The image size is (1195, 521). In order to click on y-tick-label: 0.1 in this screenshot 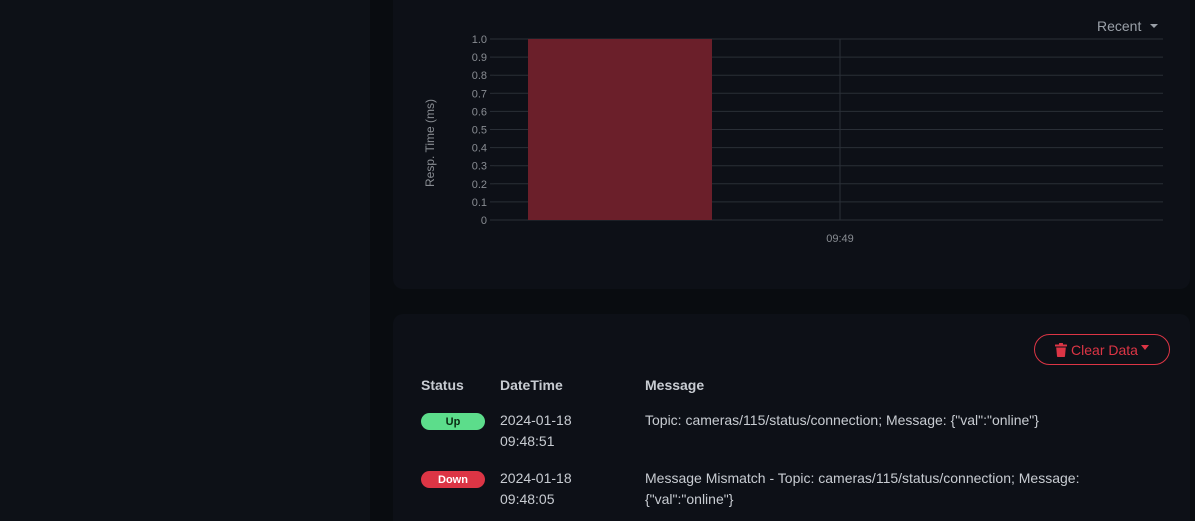, I will do `click(479, 203)`.